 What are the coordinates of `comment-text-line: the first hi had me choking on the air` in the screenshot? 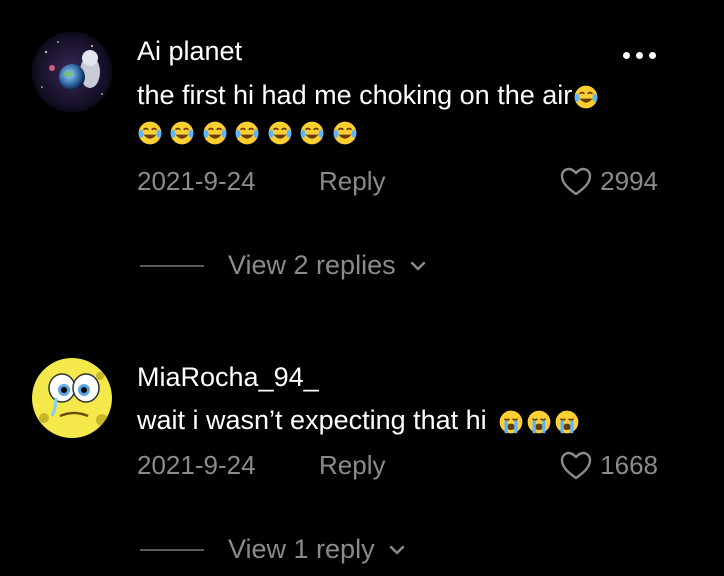 It's located at (369, 95).